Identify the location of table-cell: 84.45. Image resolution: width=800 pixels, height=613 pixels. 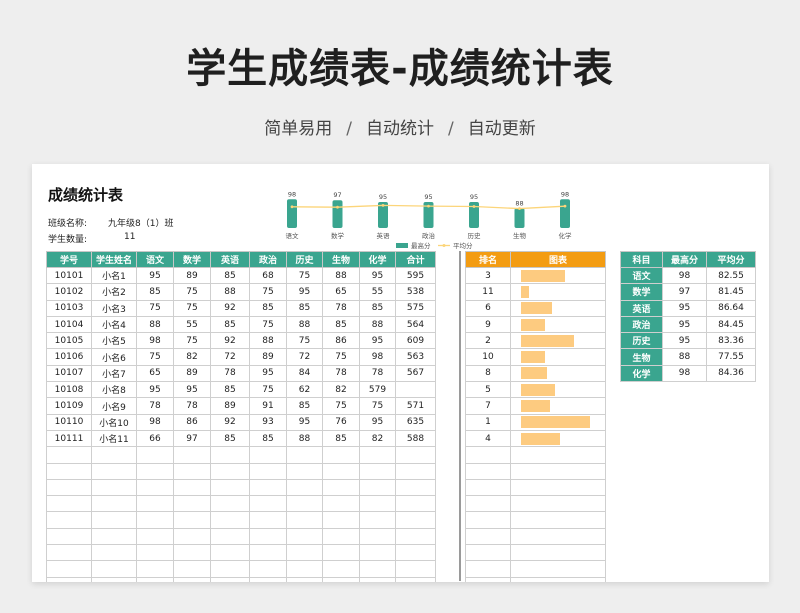
(731, 324).